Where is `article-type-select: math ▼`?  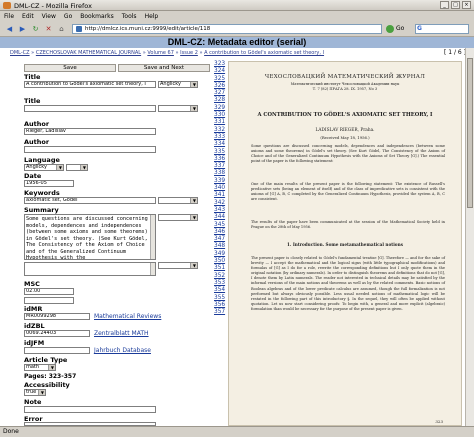
article-type-select: math ▼ is located at coordinates (40, 367).